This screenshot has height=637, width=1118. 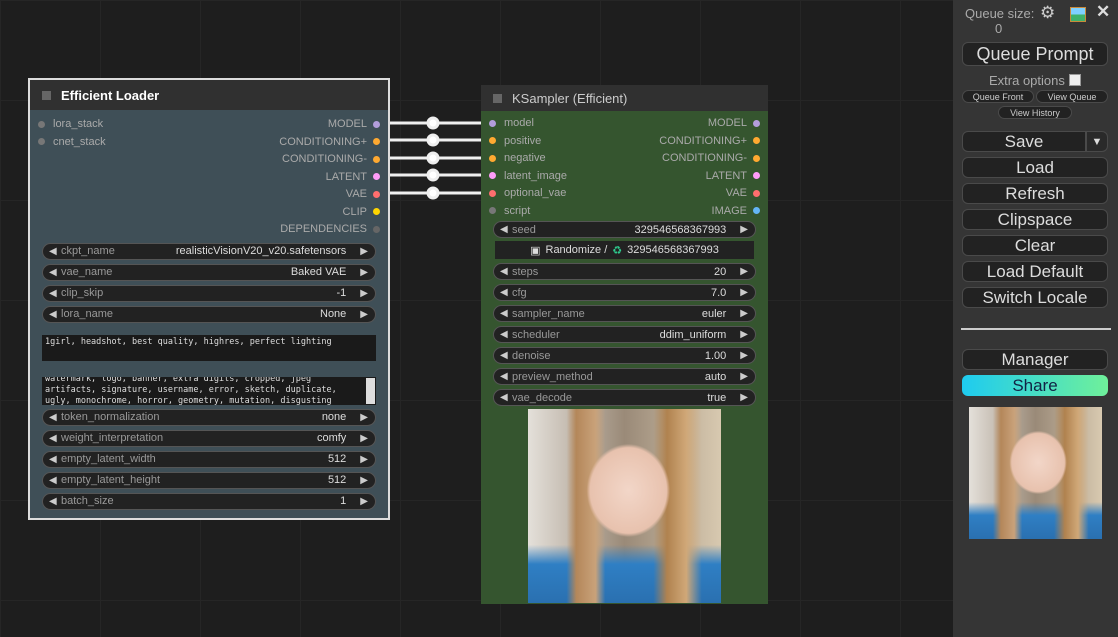 I want to click on view-history-button: View History, so click(x=1035, y=112).